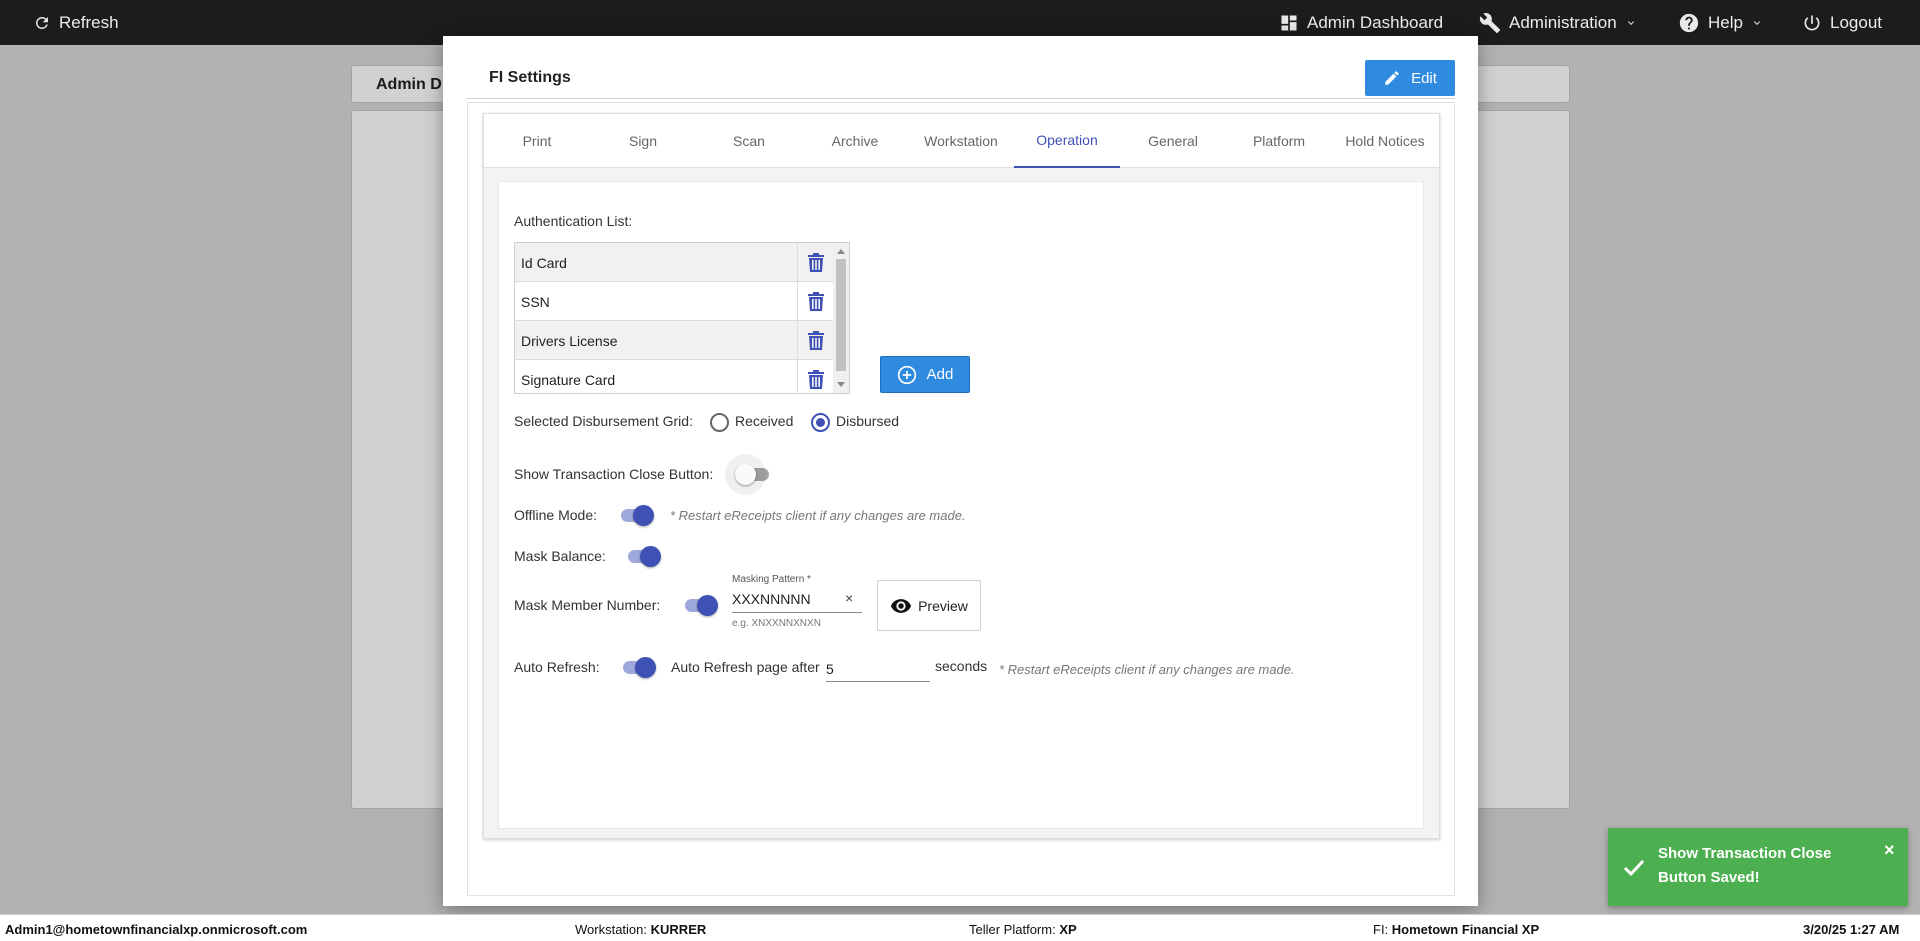  Describe the element at coordinates (568, 379) in the screenshot. I see `auth-item-label: Signature Card` at that location.